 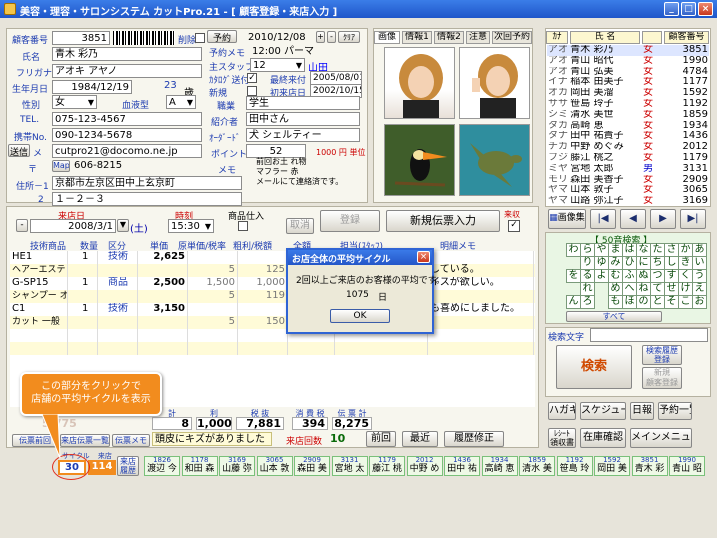 What do you see at coordinates (424, 466) in the screenshot?
I see `recent-customer: 2012 中野 め` at bounding box center [424, 466].